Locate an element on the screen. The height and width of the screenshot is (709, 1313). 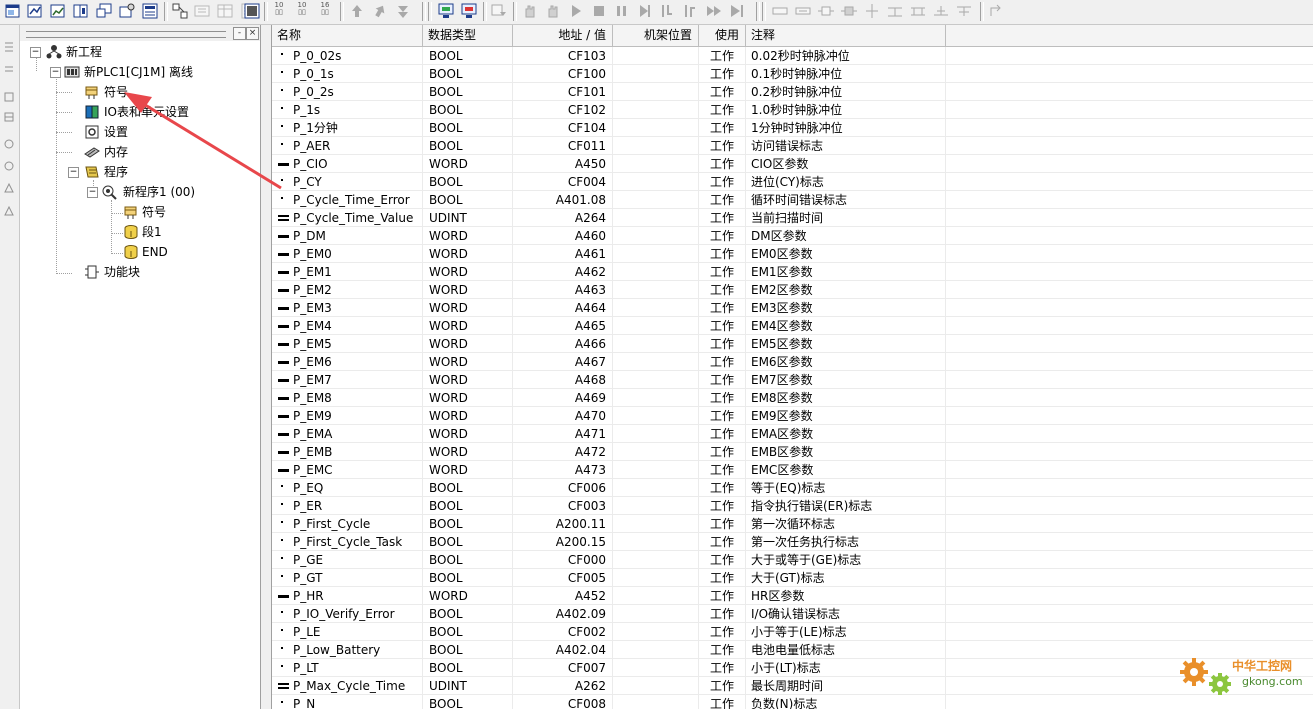
online-icon is located at coordinates (446, 11).